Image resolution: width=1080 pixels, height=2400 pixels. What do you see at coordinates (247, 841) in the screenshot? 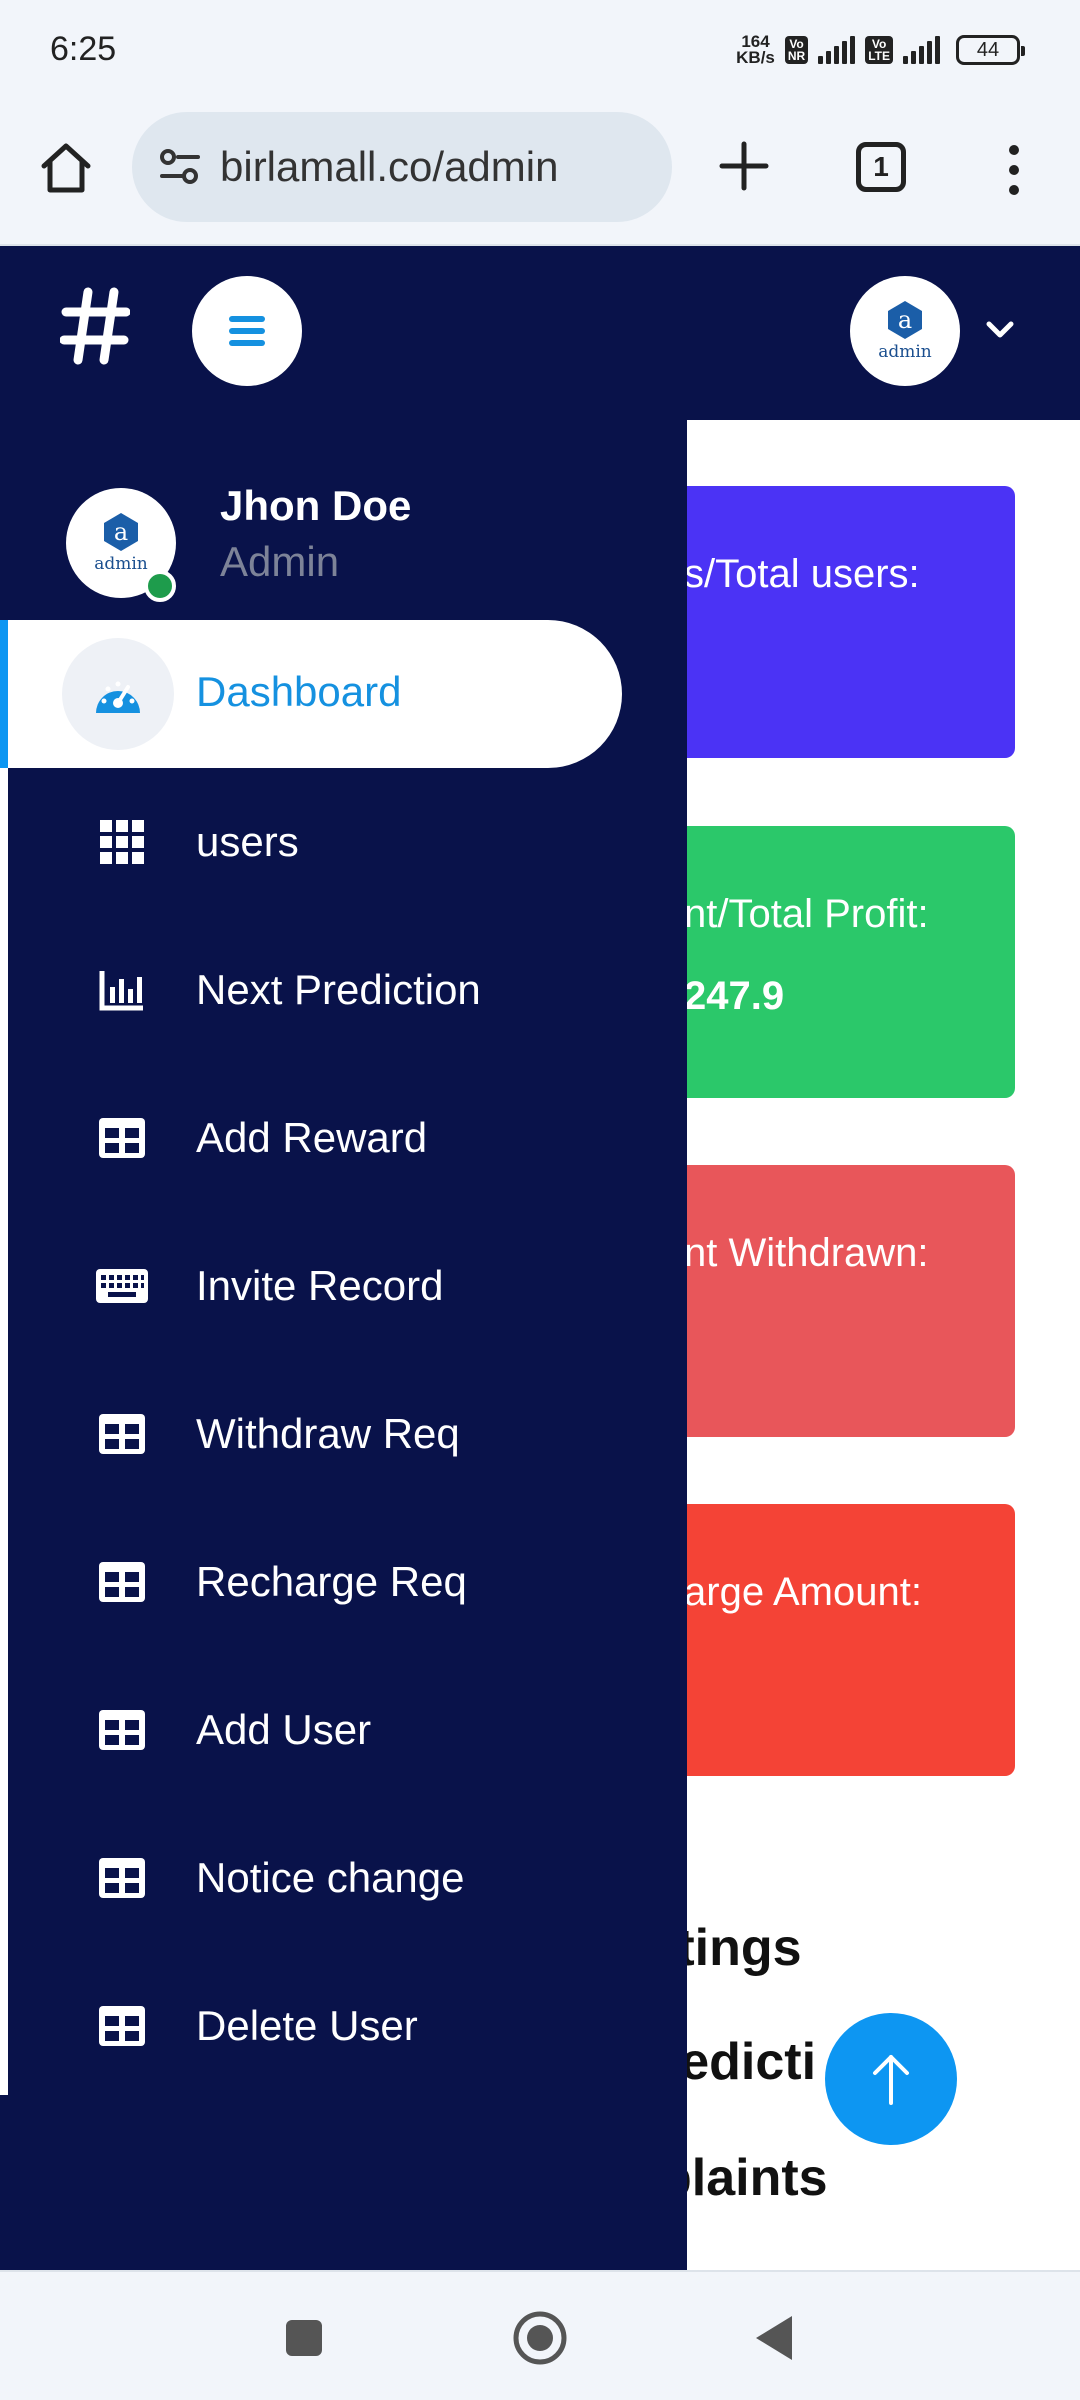
I see `sidebar-item-label: users` at bounding box center [247, 841].